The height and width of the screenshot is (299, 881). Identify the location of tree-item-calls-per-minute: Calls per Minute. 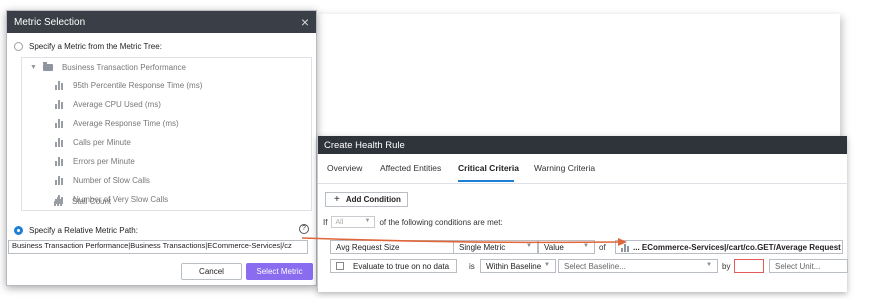
(93, 142).